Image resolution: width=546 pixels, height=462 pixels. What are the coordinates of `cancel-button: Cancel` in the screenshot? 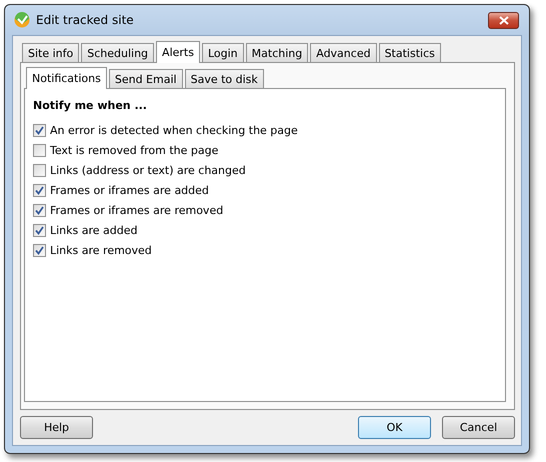 It's located at (478, 427).